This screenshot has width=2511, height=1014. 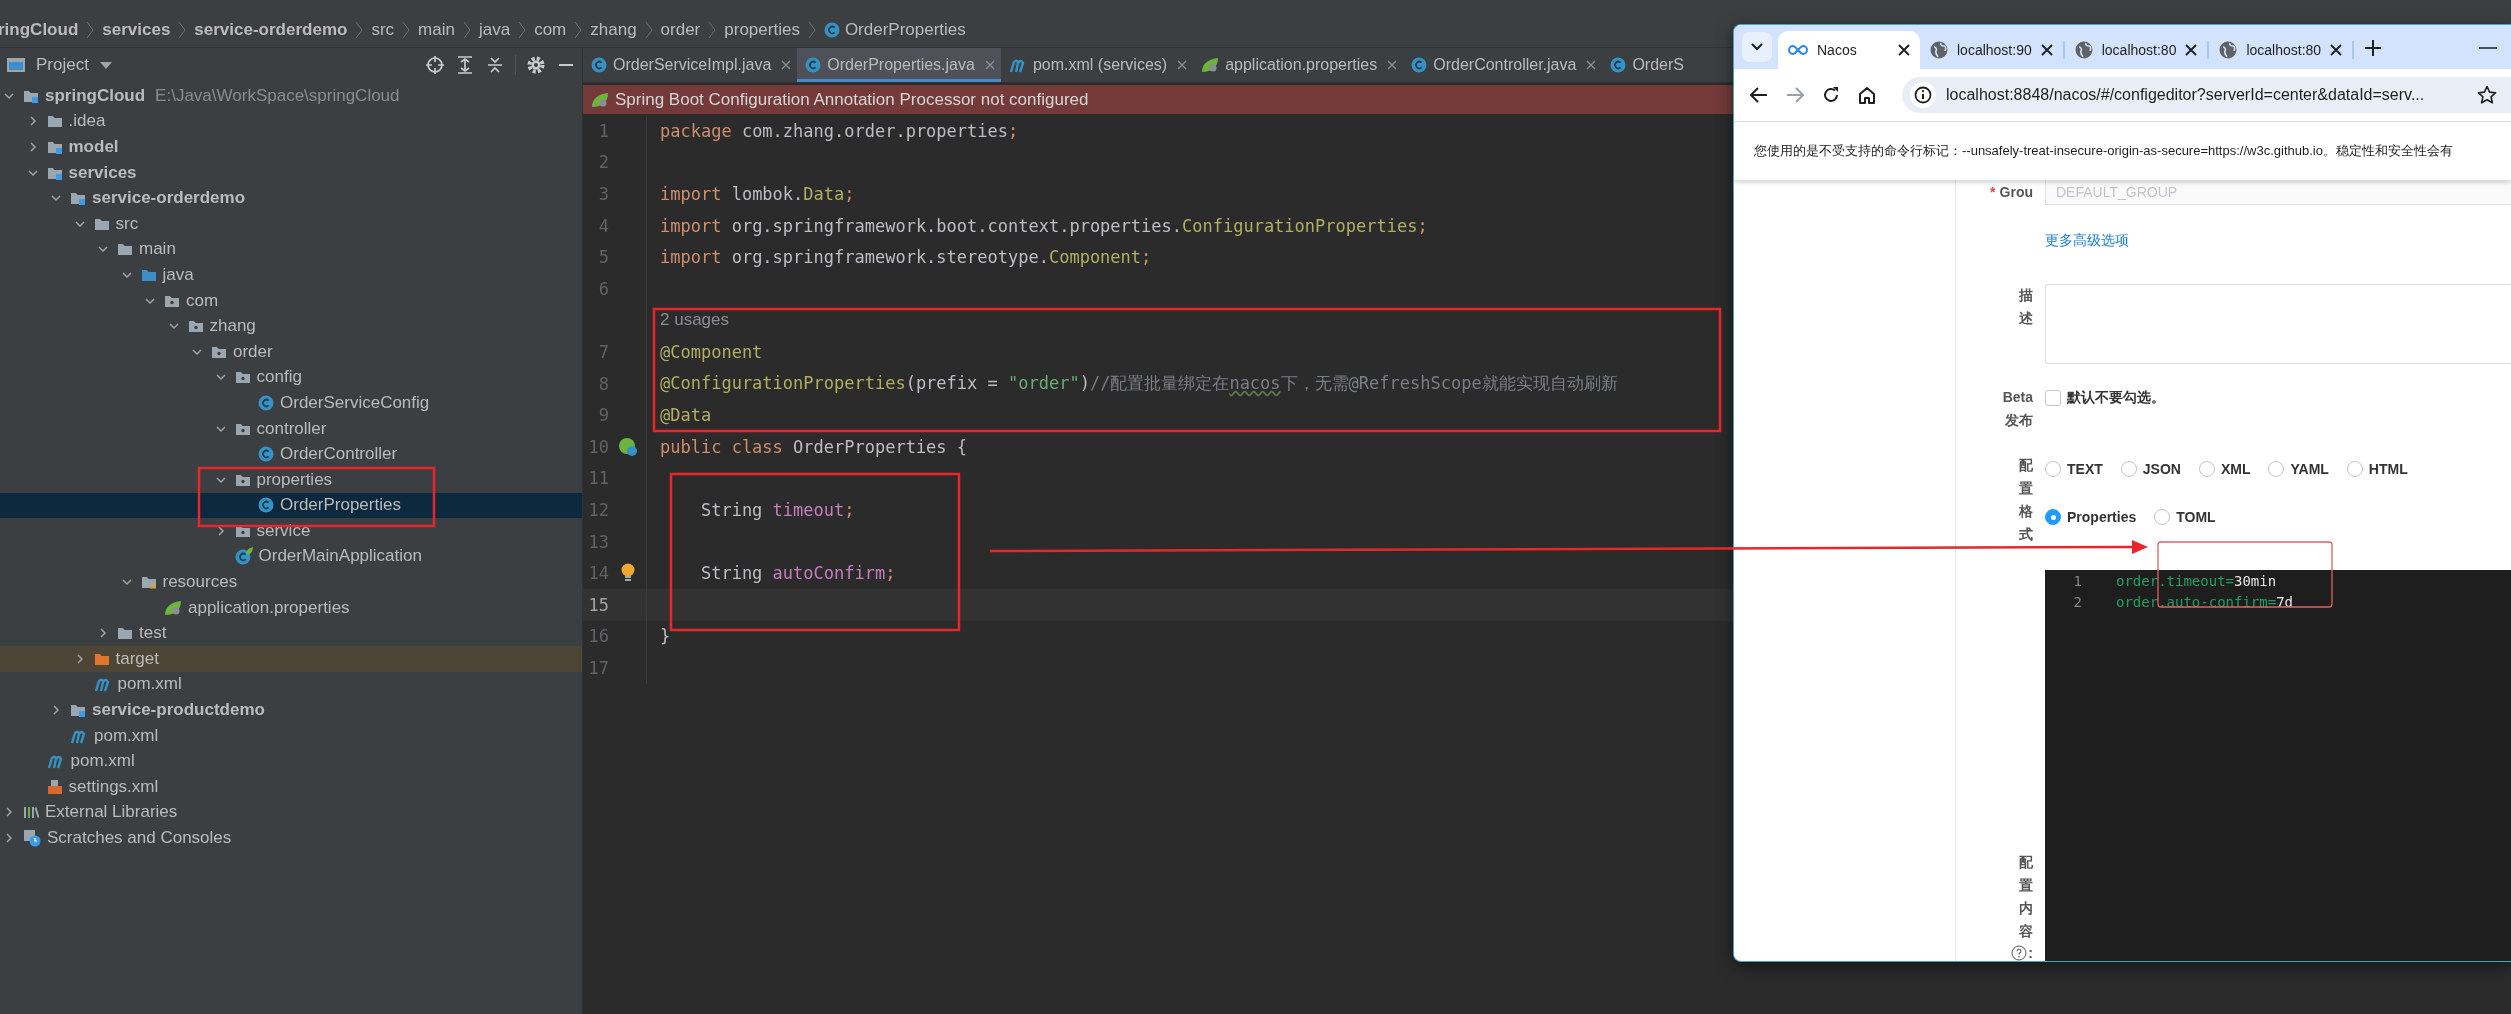 What do you see at coordinates (291, 659) in the screenshot?
I see `tree-item: target` at bounding box center [291, 659].